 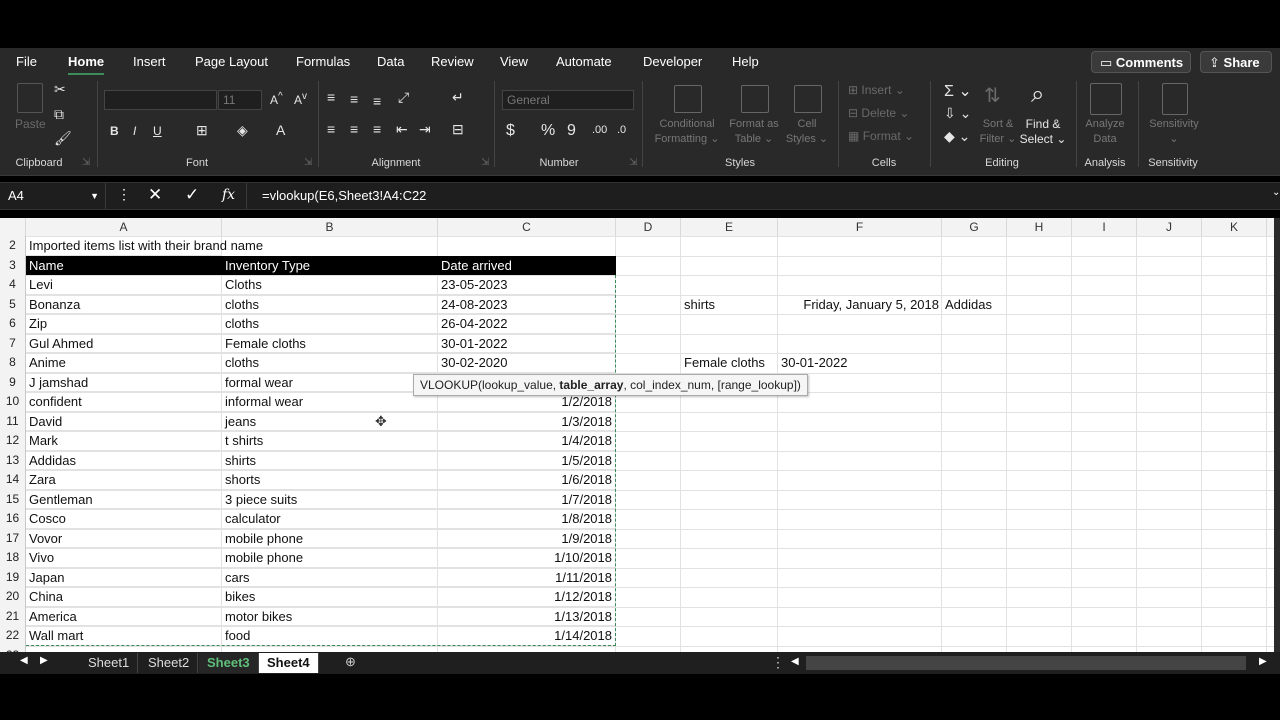 What do you see at coordinates (323, 61) in the screenshot?
I see `menu-formulas: Formulas` at bounding box center [323, 61].